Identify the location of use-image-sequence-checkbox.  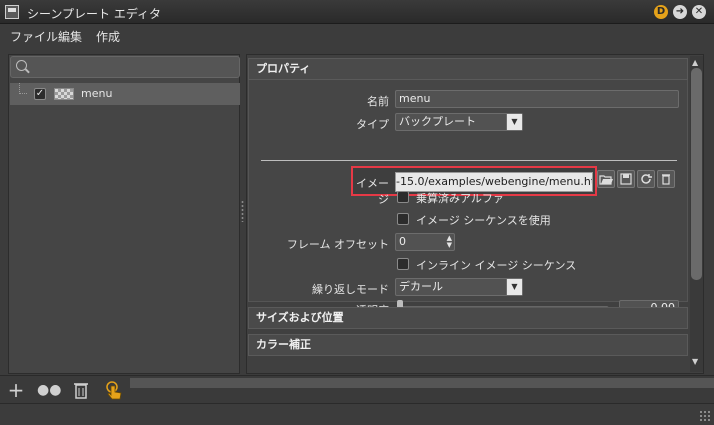
(403, 219).